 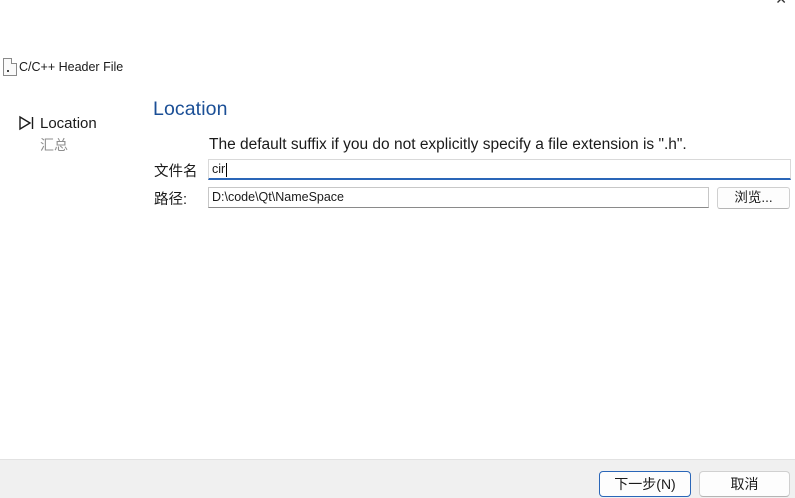 What do you see at coordinates (744, 484) in the screenshot?
I see `cancel-button: 取消` at bounding box center [744, 484].